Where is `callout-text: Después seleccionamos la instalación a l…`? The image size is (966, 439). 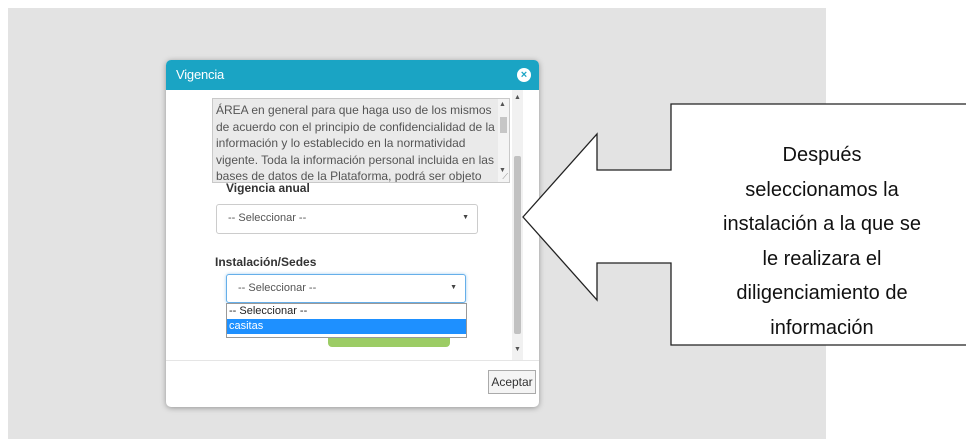
callout-text: Después seleccionamos la instalación a l… is located at coordinates (822, 241).